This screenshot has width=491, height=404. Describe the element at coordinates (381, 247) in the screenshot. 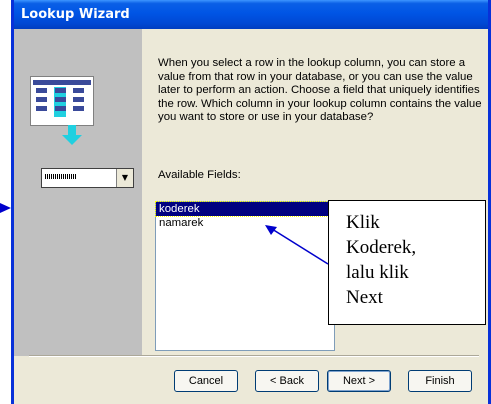

I see `callout-line: Koderek,` at that location.